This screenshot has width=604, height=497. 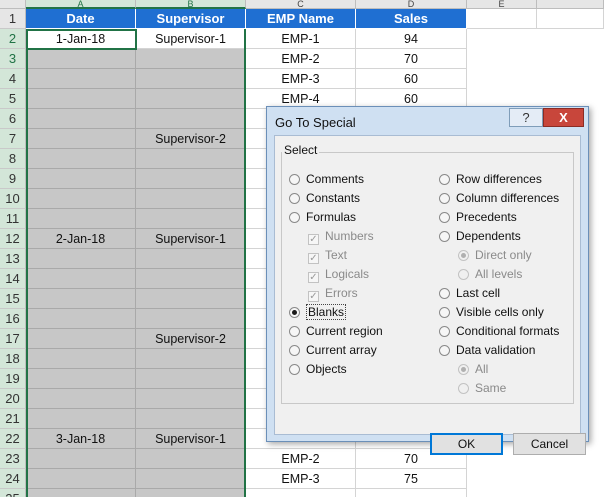 I want to click on emp-cell: EMP-3, so click(x=301, y=479).